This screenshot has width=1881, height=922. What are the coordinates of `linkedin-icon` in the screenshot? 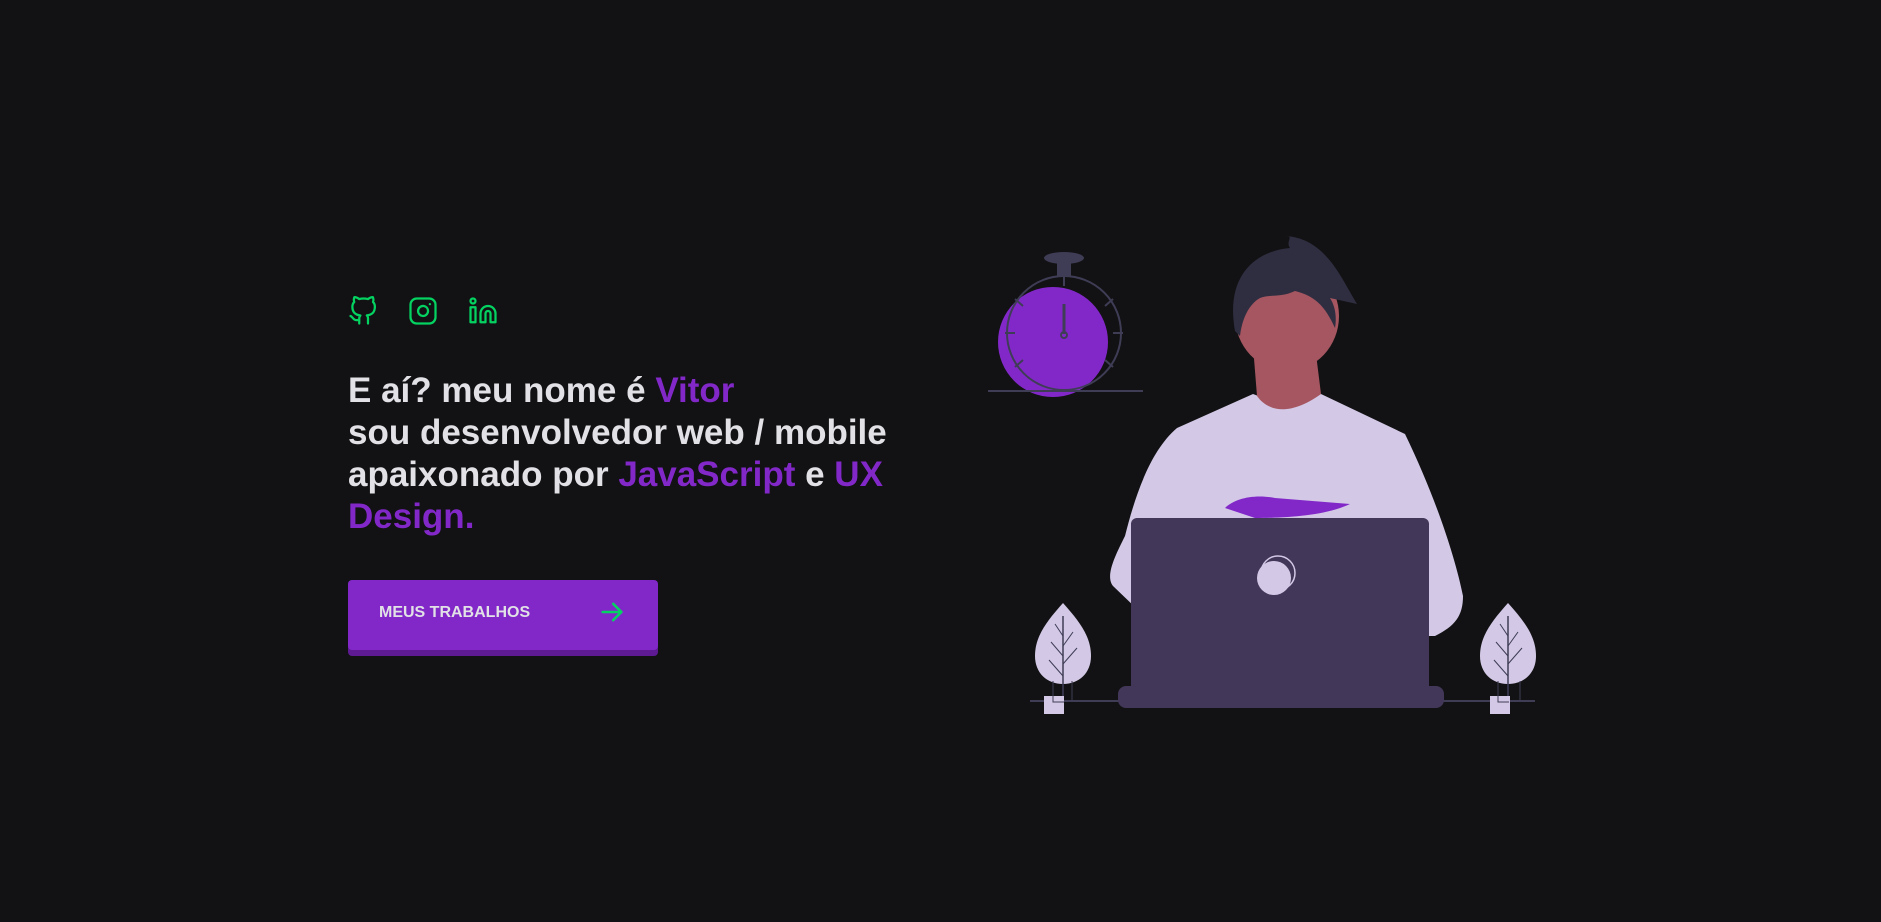 It's located at (483, 310).